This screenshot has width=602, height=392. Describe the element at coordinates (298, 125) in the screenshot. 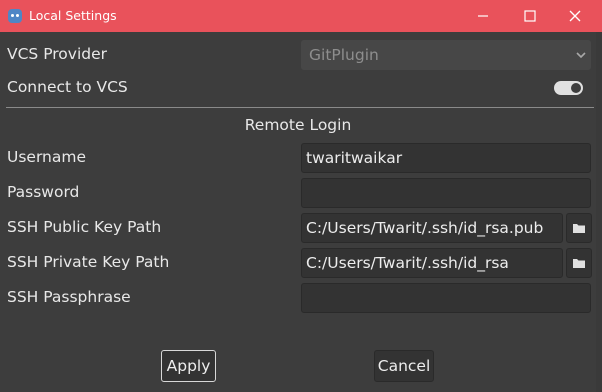

I see `remote-login-title: Remote Login` at that location.